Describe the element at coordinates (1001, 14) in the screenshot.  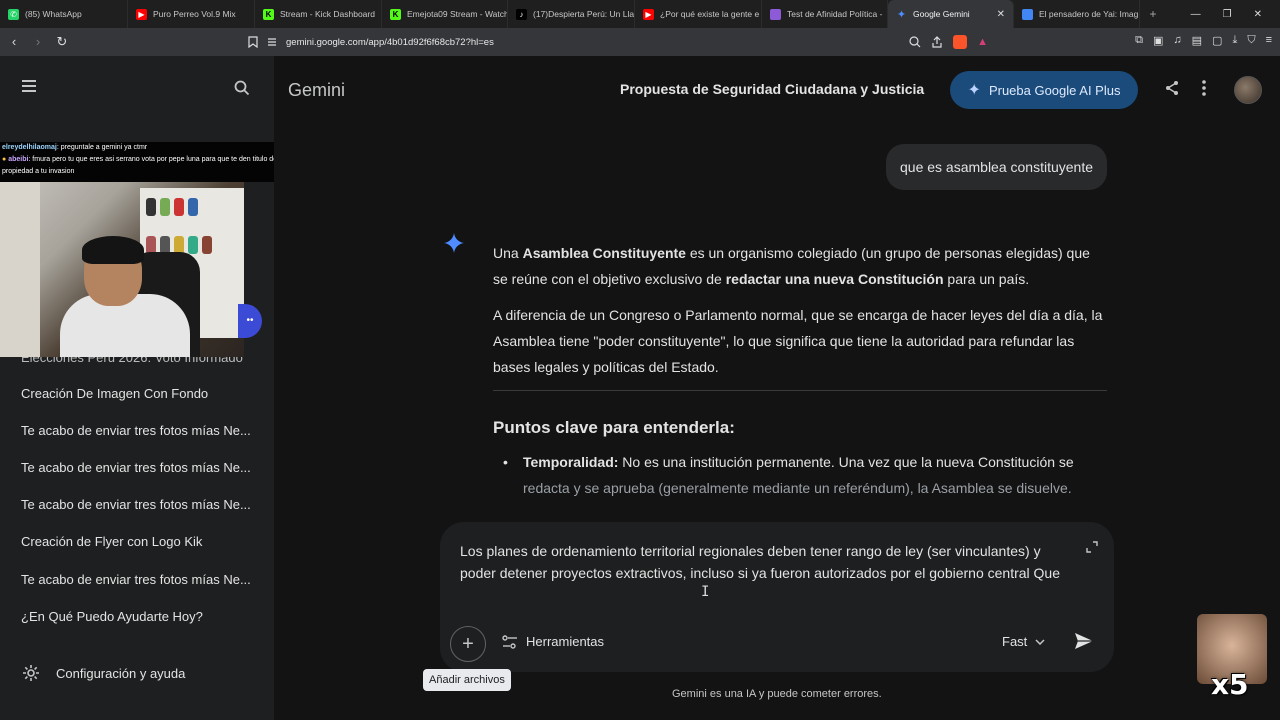
I see `close-tab-icon: ✕` at that location.